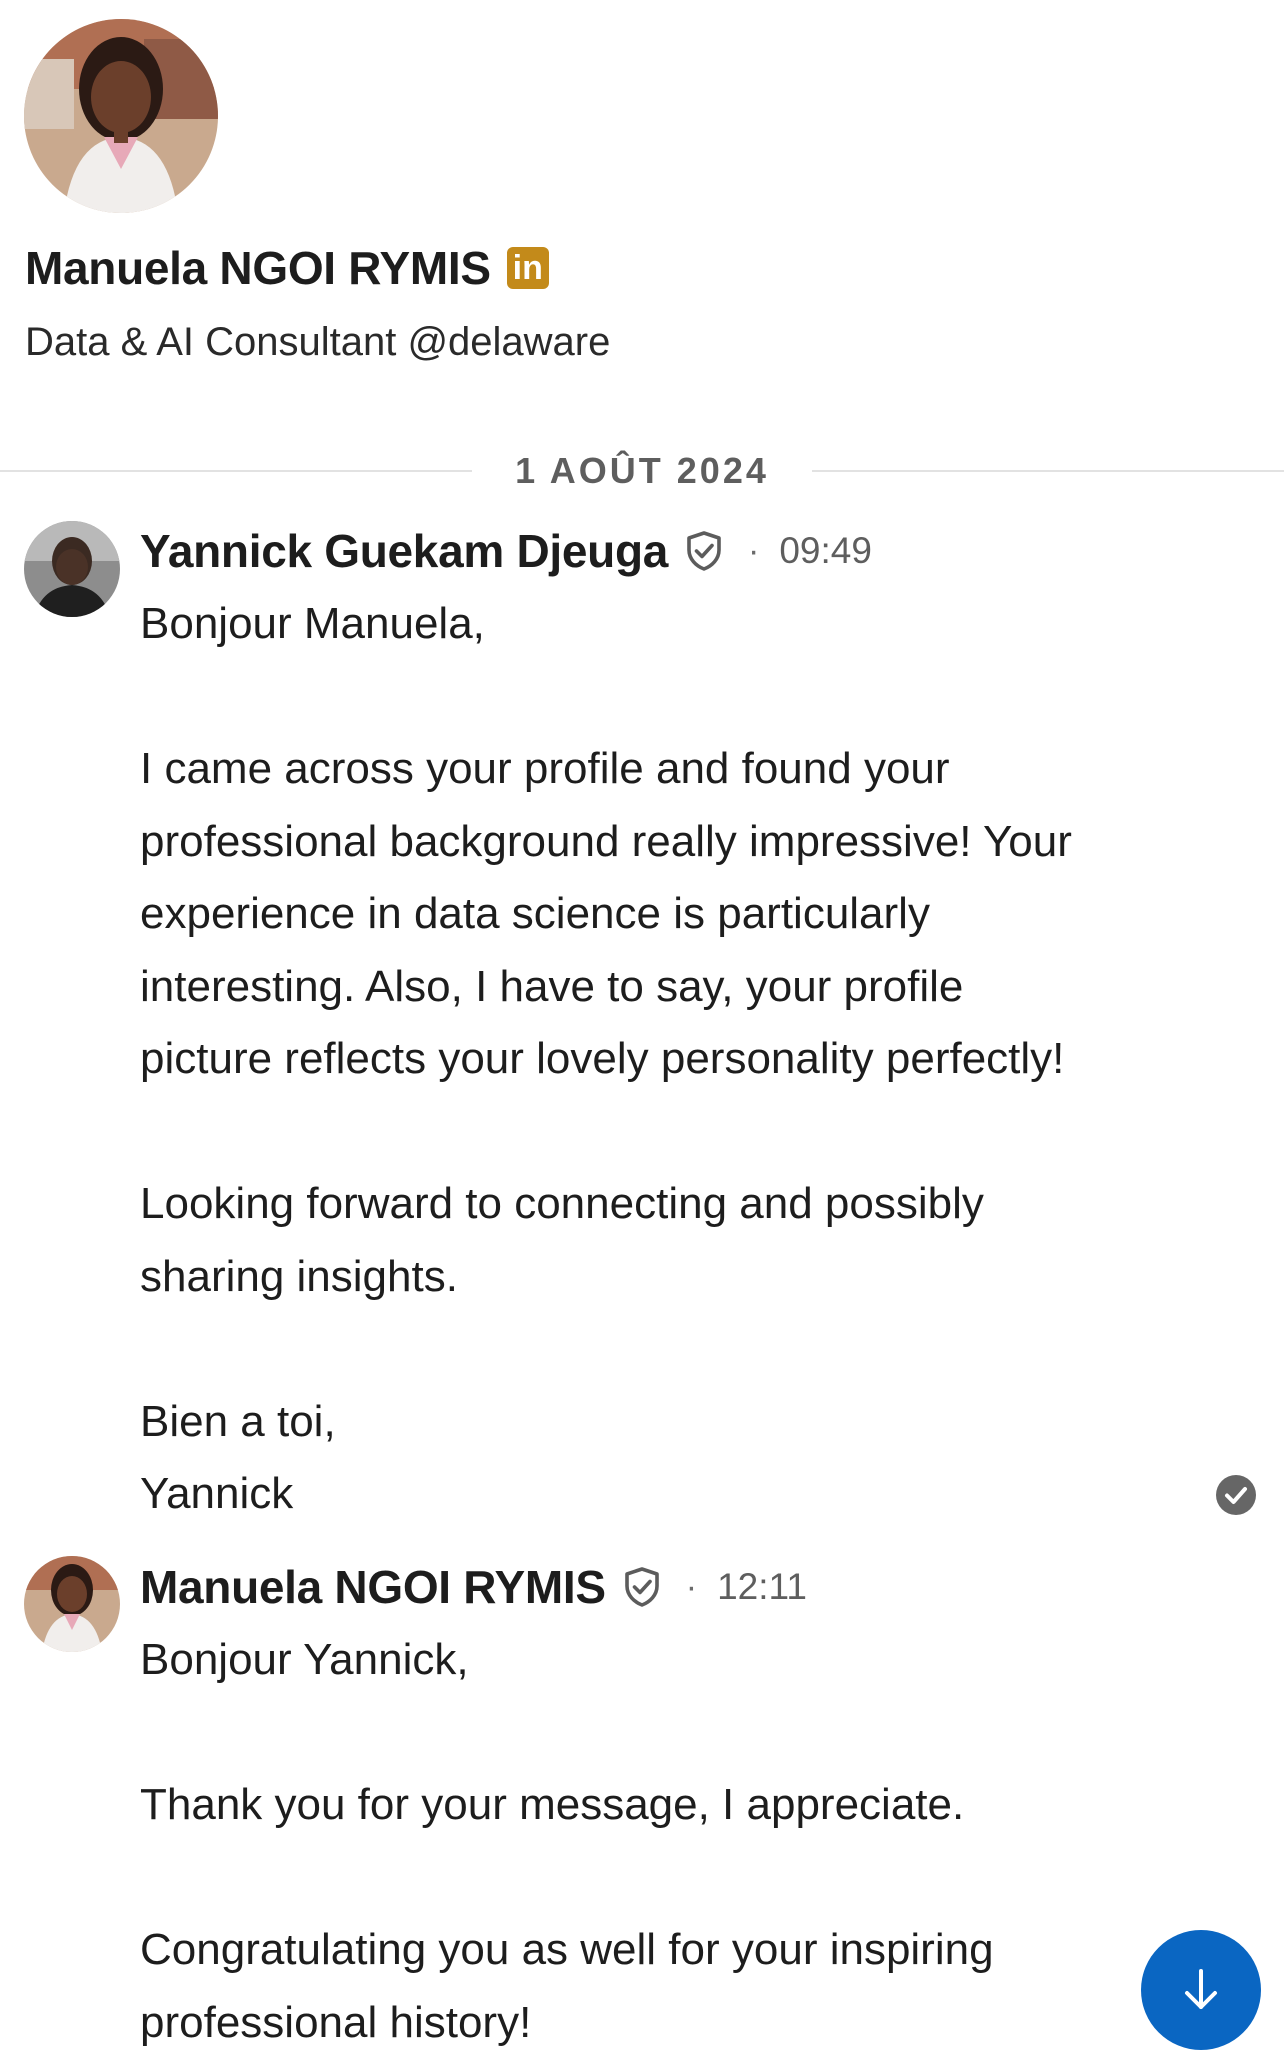  I want to click on profile-headline: Data & AI Consultant @delaware, so click(318, 342).